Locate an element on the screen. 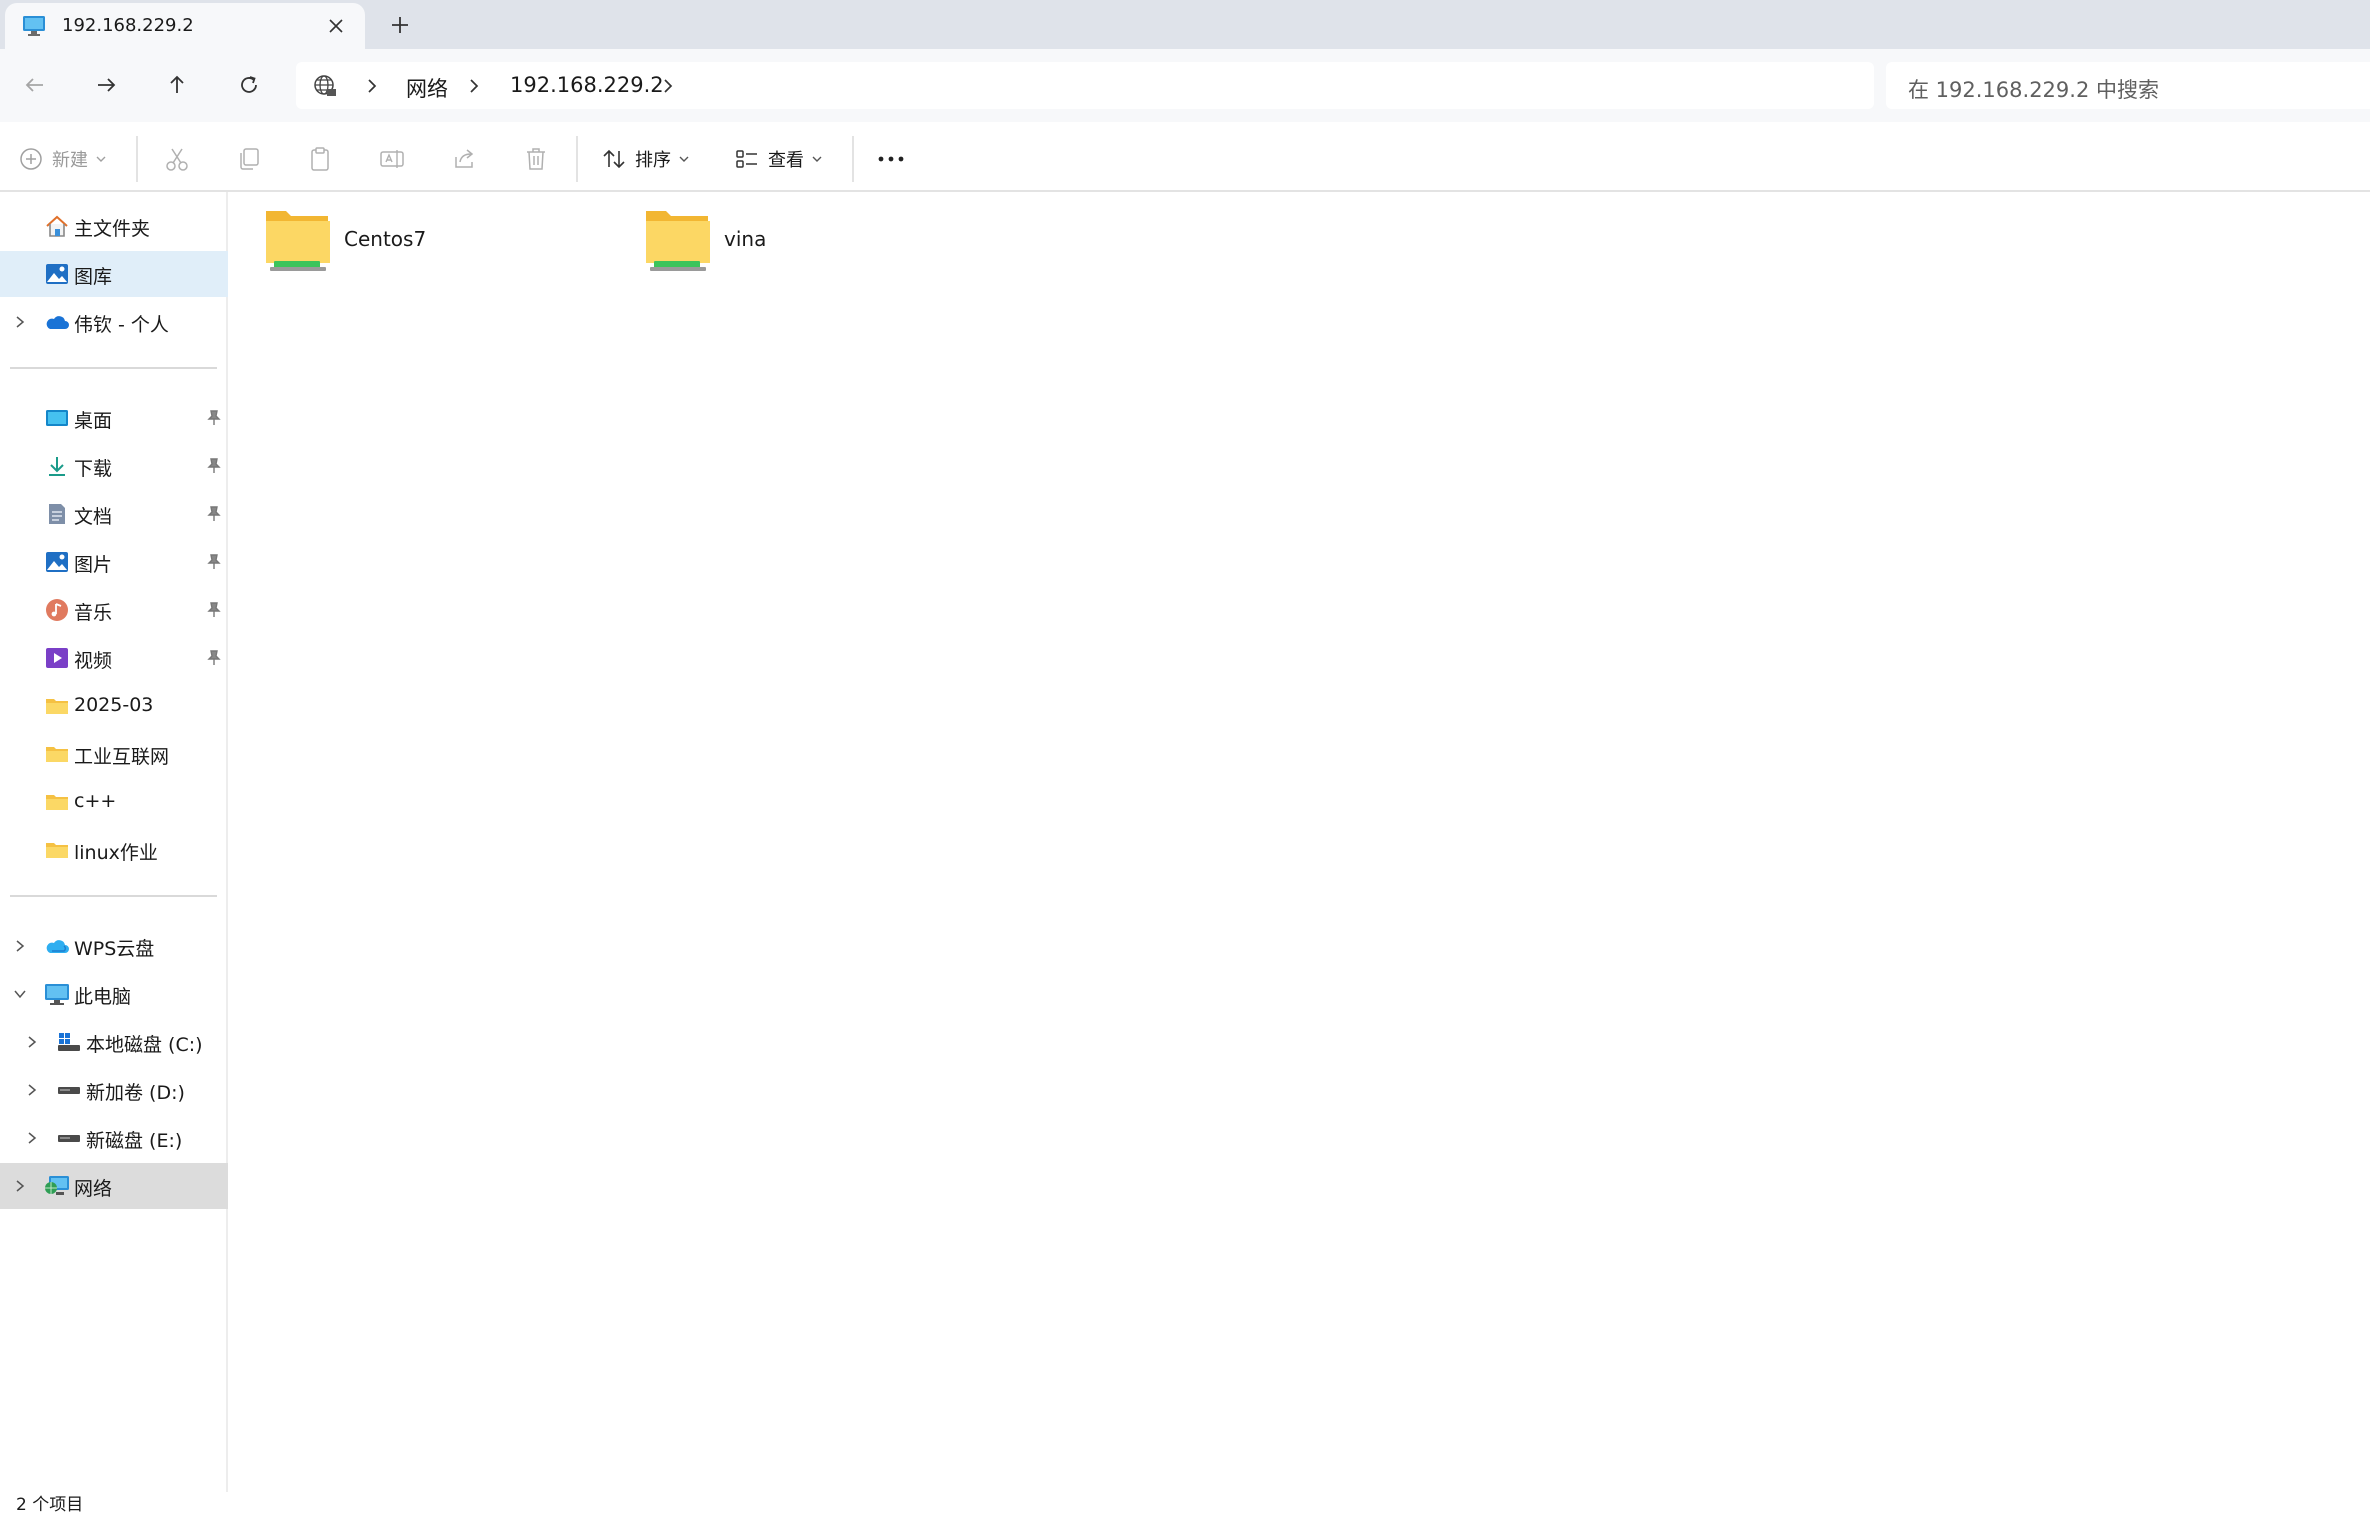  copy-button is located at coordinates (249, 159).